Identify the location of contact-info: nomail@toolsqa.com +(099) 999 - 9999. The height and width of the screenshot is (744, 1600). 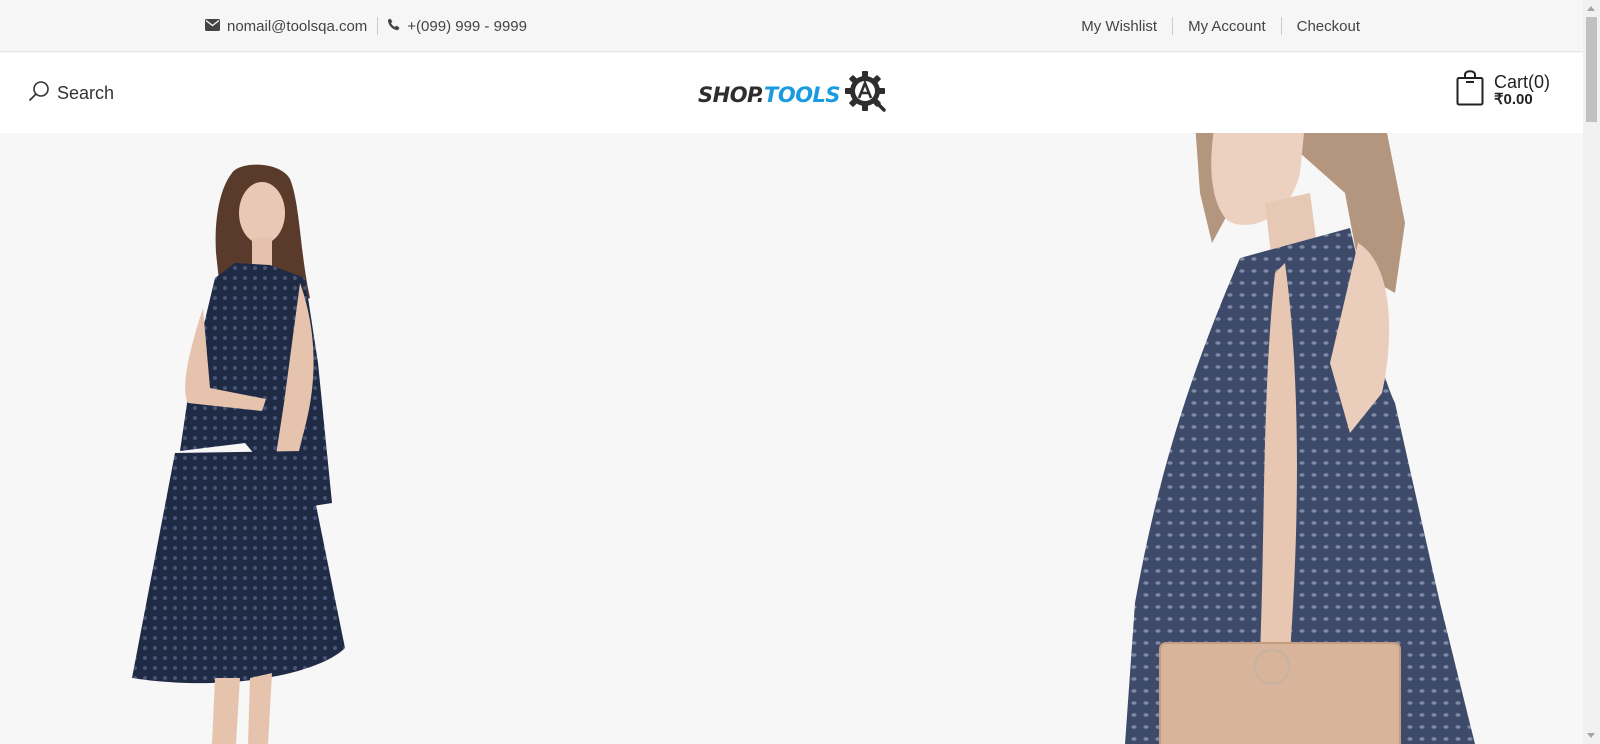
(366, 26).